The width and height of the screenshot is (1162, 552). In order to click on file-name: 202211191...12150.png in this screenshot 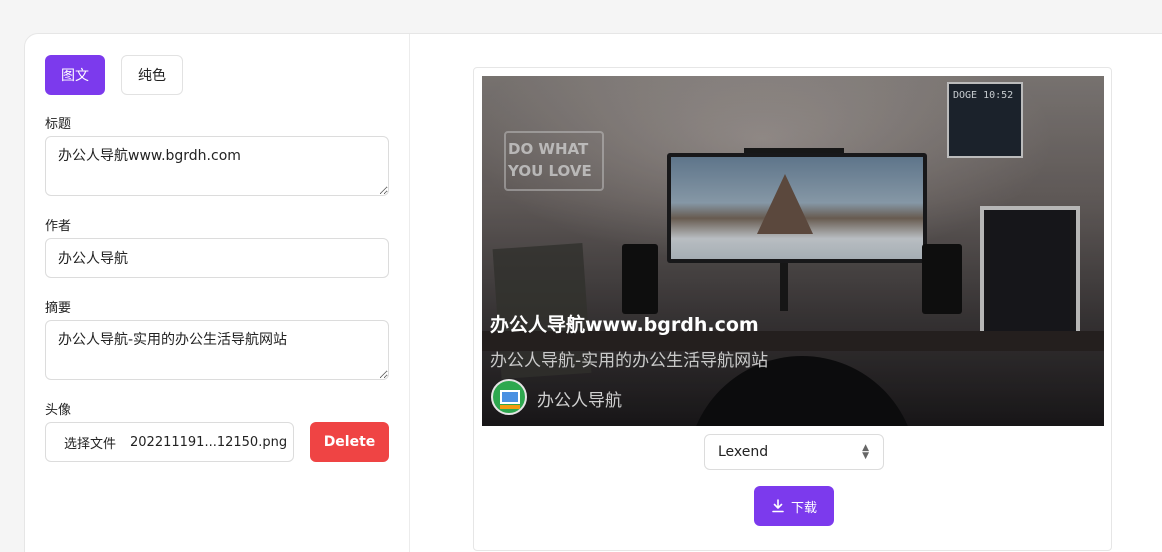, I will do `click(209, 442)`.